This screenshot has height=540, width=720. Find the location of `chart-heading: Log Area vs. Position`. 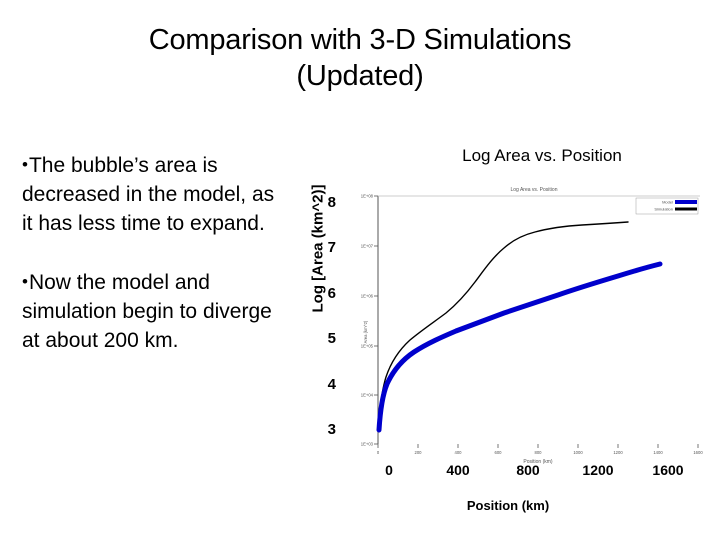

chart-heading: Log Area vs. Position is located at coordinates (542, 155).